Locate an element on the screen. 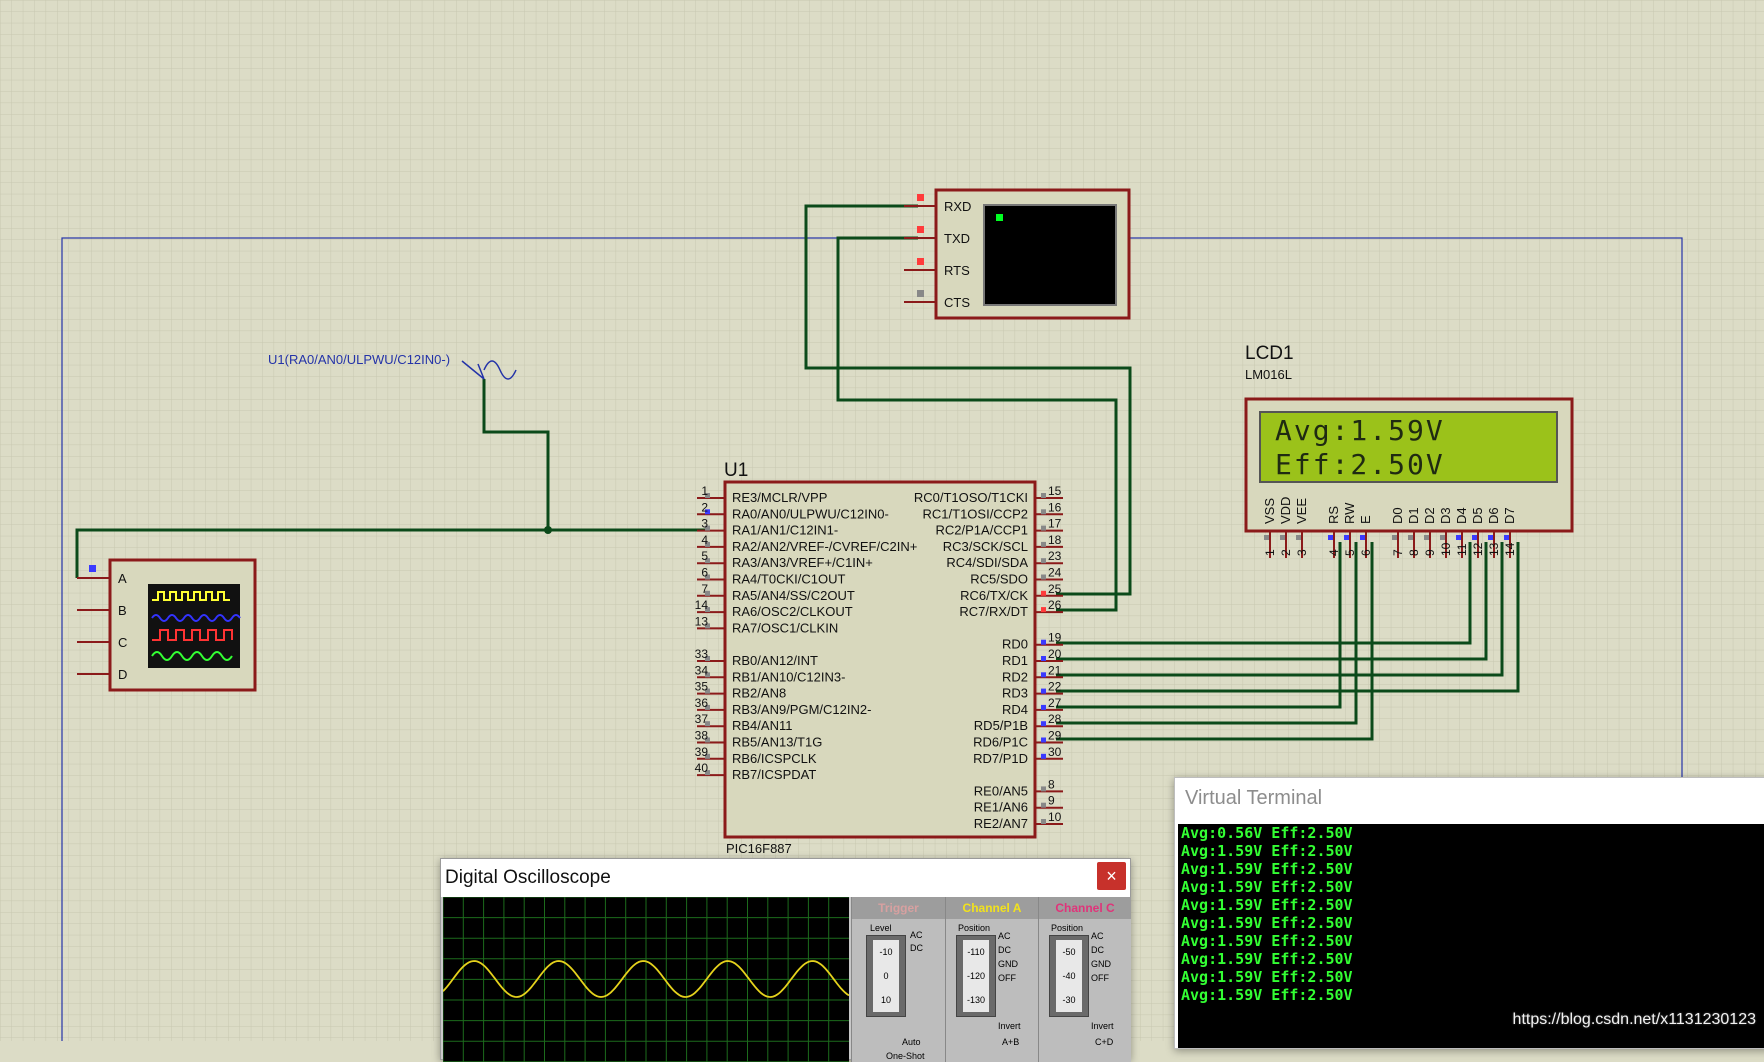 The height and width of the screenshot is (1062, 1764). channel-a-ac: AC is located at coordinates (1008, 936).